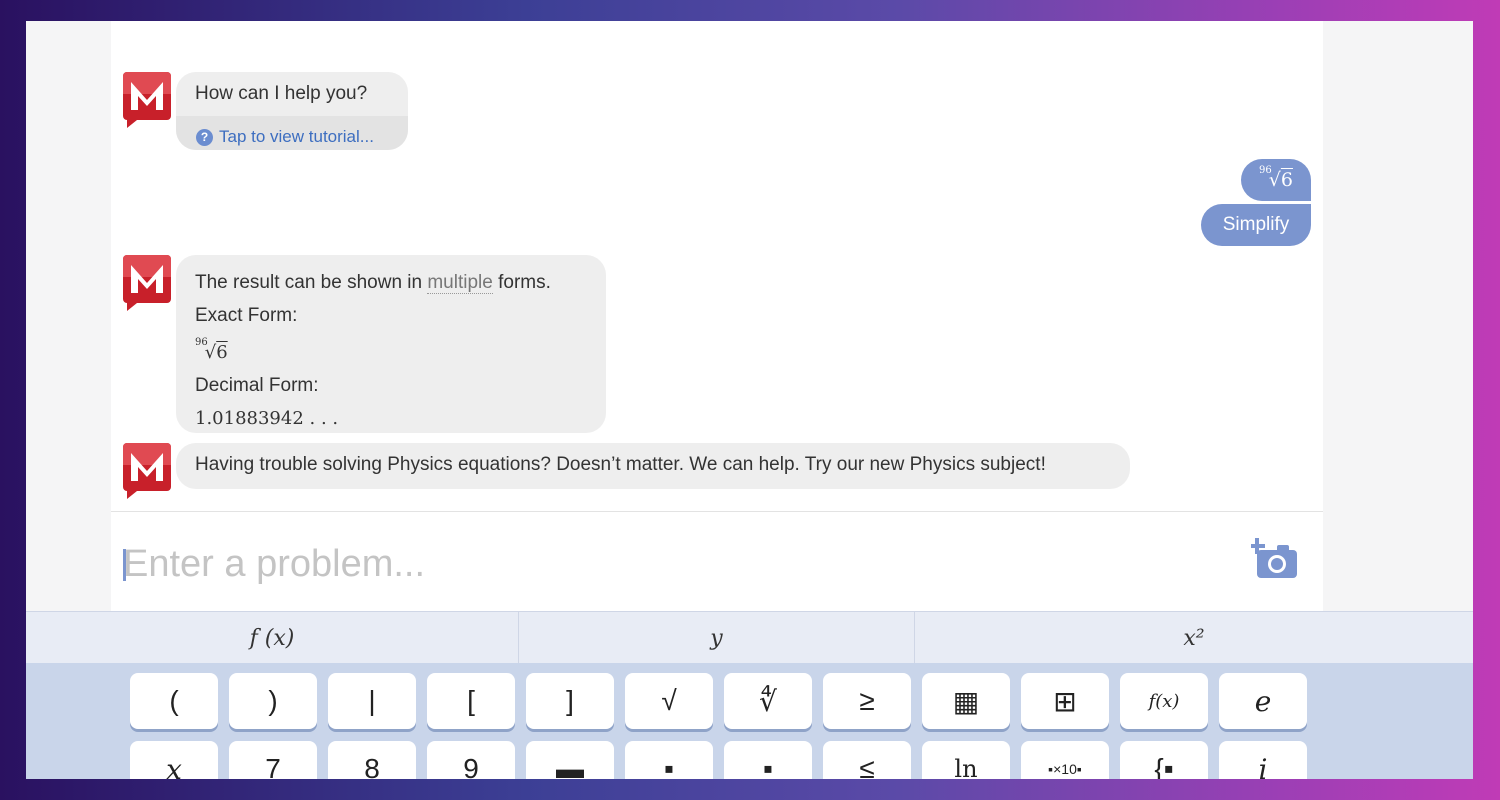 The width and height of the screenshot is (1500, 800). What do you see at coordinates (1065, 760) in the screenshot?
I see `key-scientific: ▪×10▪` at bounding box center [1065, 760].